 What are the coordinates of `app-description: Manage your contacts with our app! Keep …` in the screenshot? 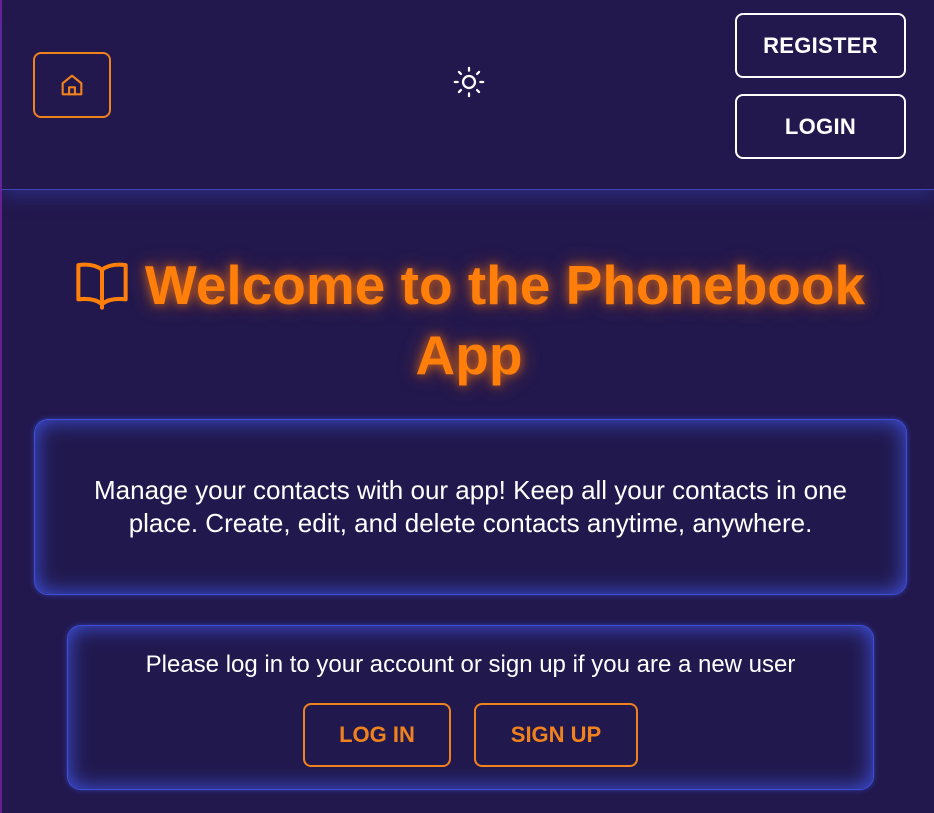 It's located at (470, 506).